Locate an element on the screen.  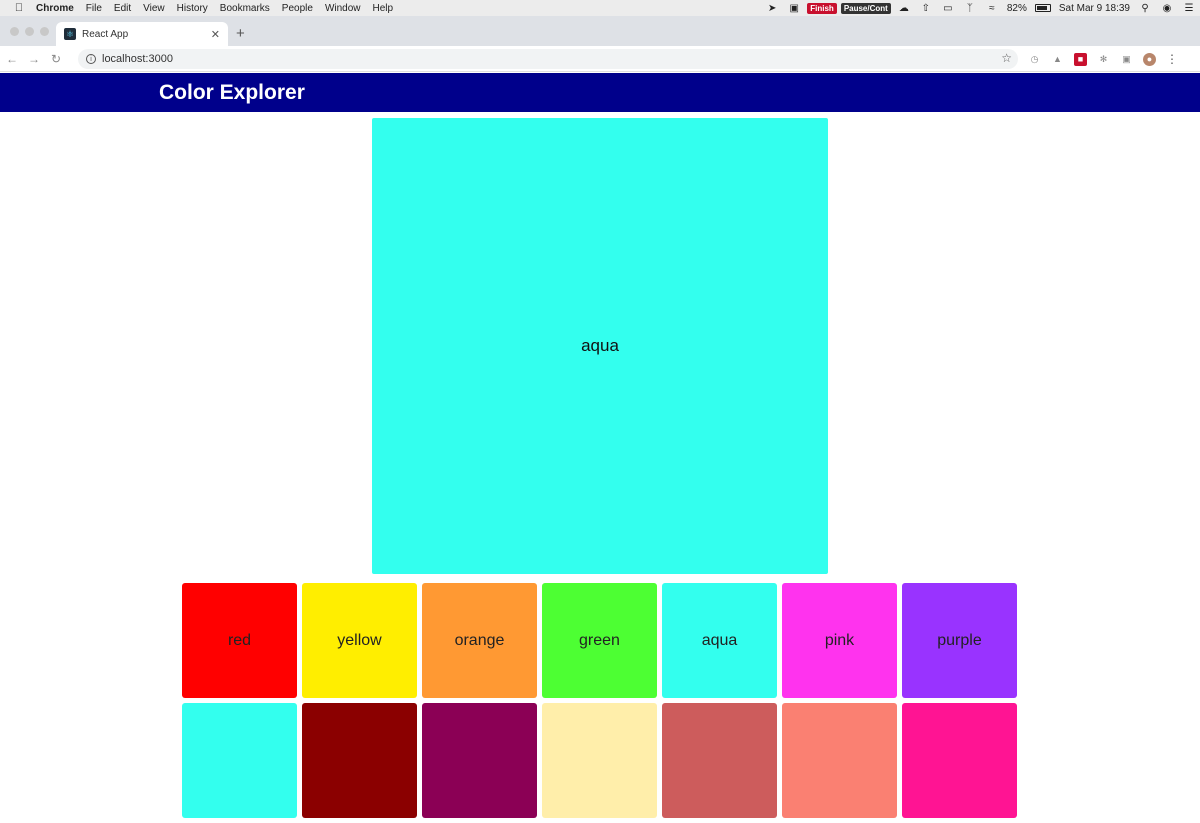
swatch-purple: purple is located at coordinates (959, 640).